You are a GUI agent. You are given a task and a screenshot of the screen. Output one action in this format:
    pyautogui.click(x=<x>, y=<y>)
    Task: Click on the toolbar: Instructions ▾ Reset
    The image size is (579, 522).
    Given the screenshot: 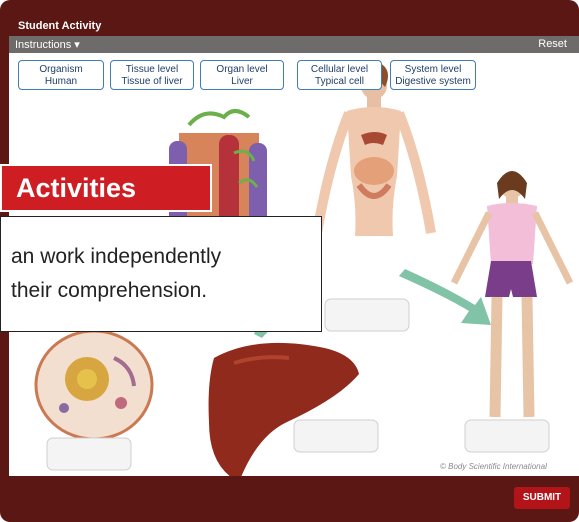 What is the action you would take?
    pyautogui.click(x=294, y=44)
    